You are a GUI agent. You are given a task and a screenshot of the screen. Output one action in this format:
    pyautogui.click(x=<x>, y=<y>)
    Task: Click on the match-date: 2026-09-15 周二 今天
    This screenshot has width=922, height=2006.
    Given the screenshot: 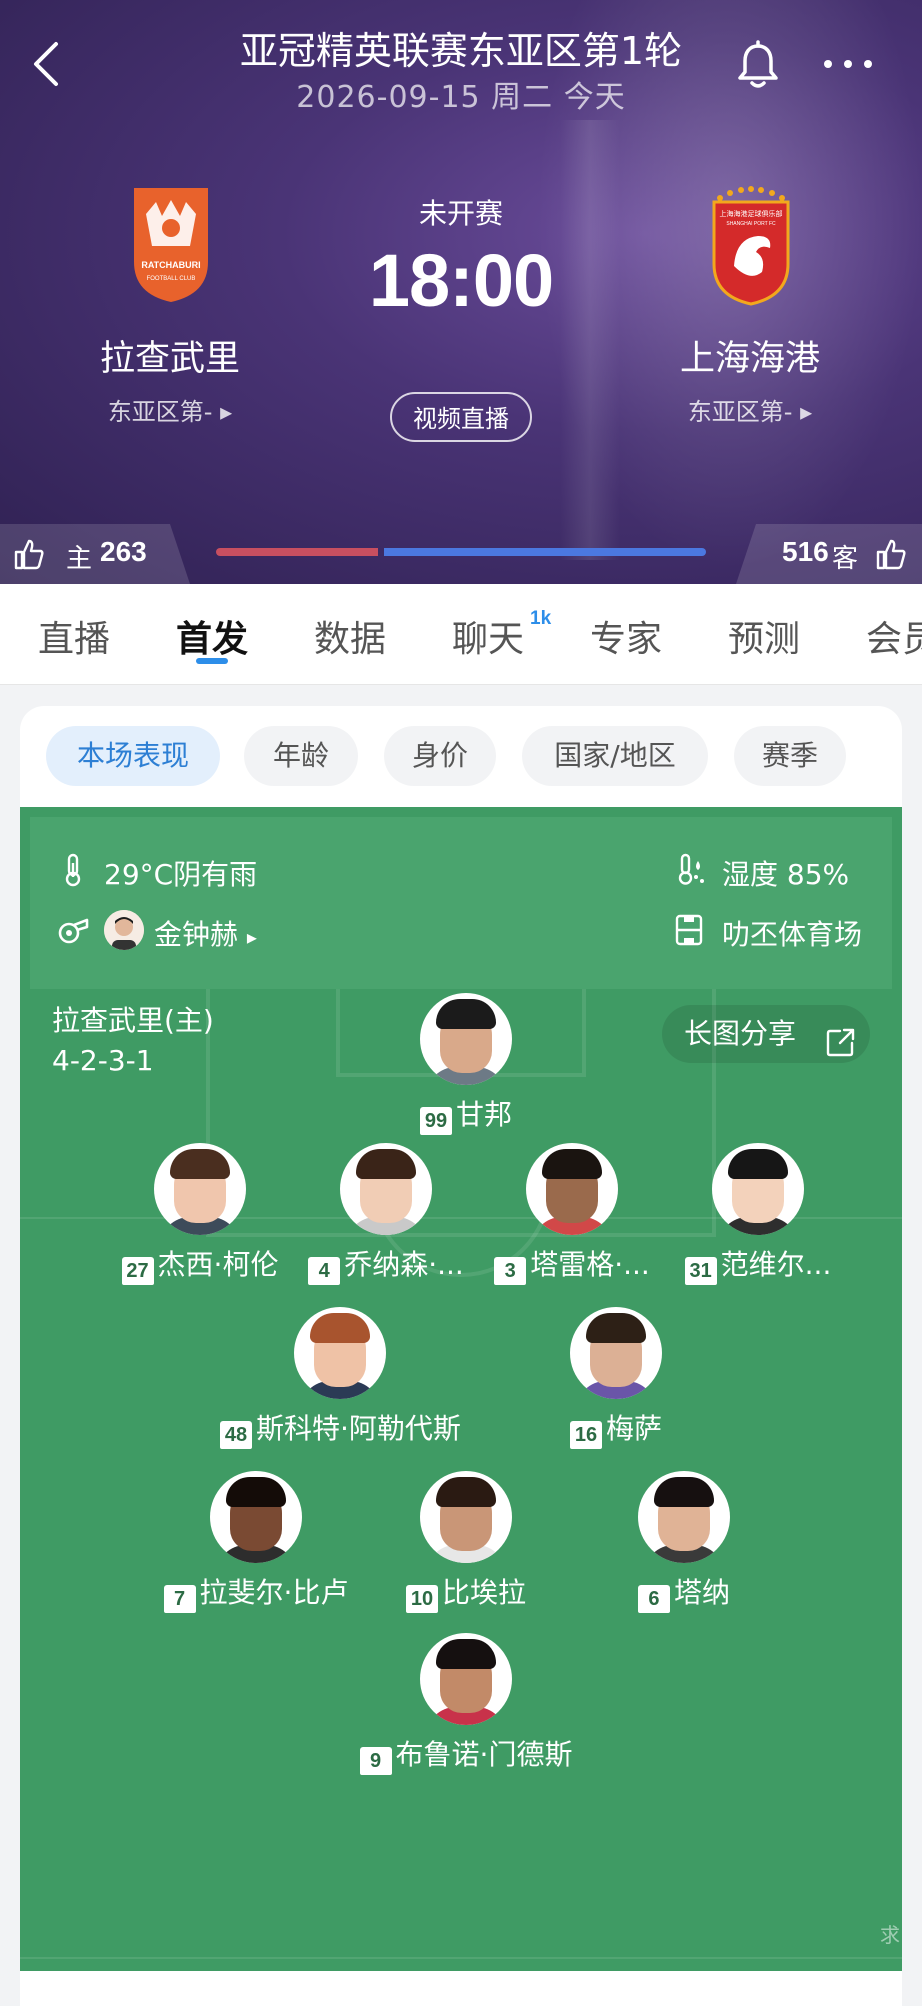 What is the action you would take?
    pyautogui.click(x=461, y=97)
    